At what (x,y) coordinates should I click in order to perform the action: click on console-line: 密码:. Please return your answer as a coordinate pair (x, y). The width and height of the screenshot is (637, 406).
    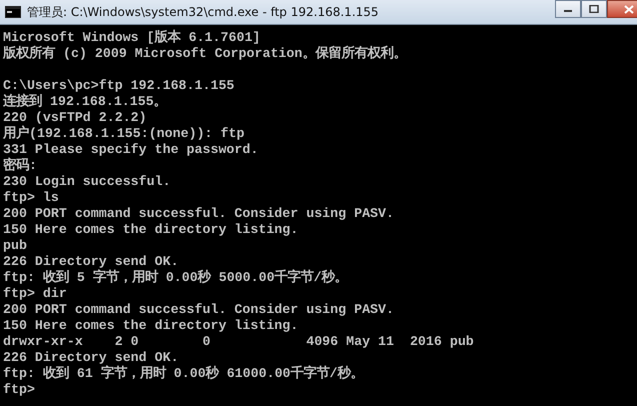
    Looking at the image, I should click on (20, 166).